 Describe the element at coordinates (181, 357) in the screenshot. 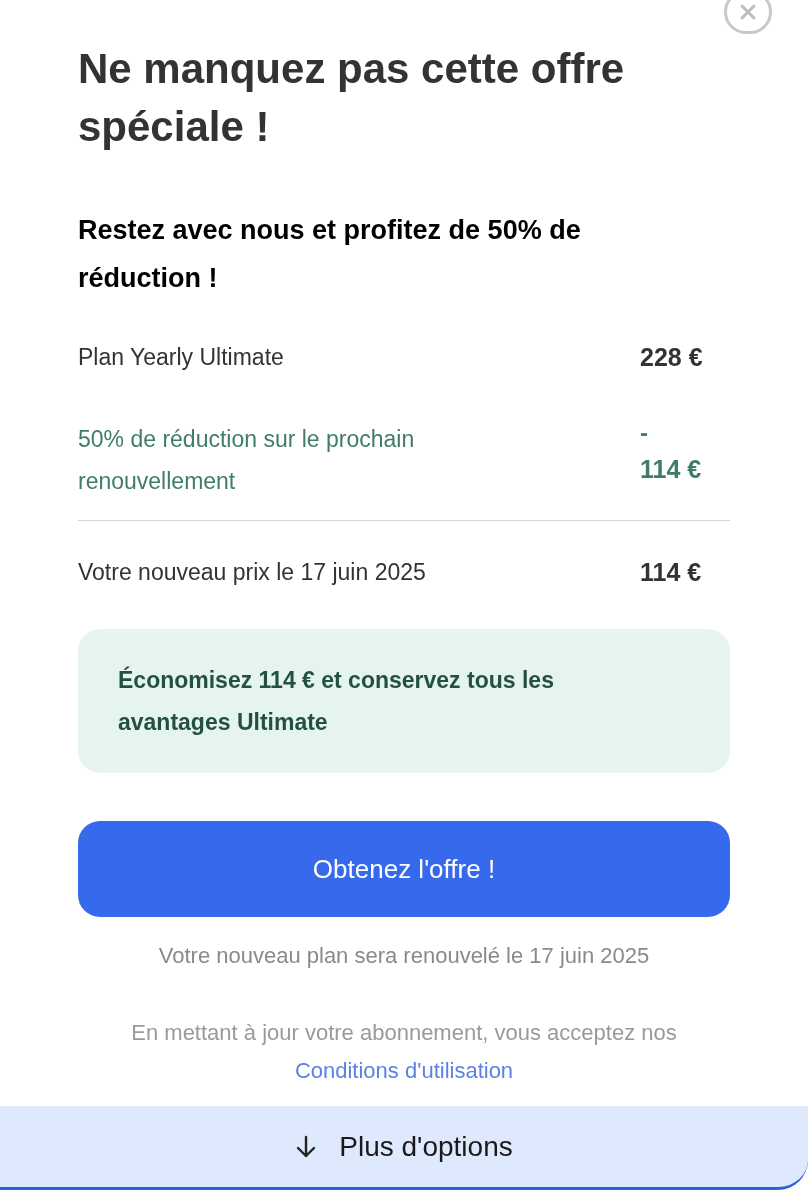

I see `line-label: Plan Yearly Ultimate` at that location.